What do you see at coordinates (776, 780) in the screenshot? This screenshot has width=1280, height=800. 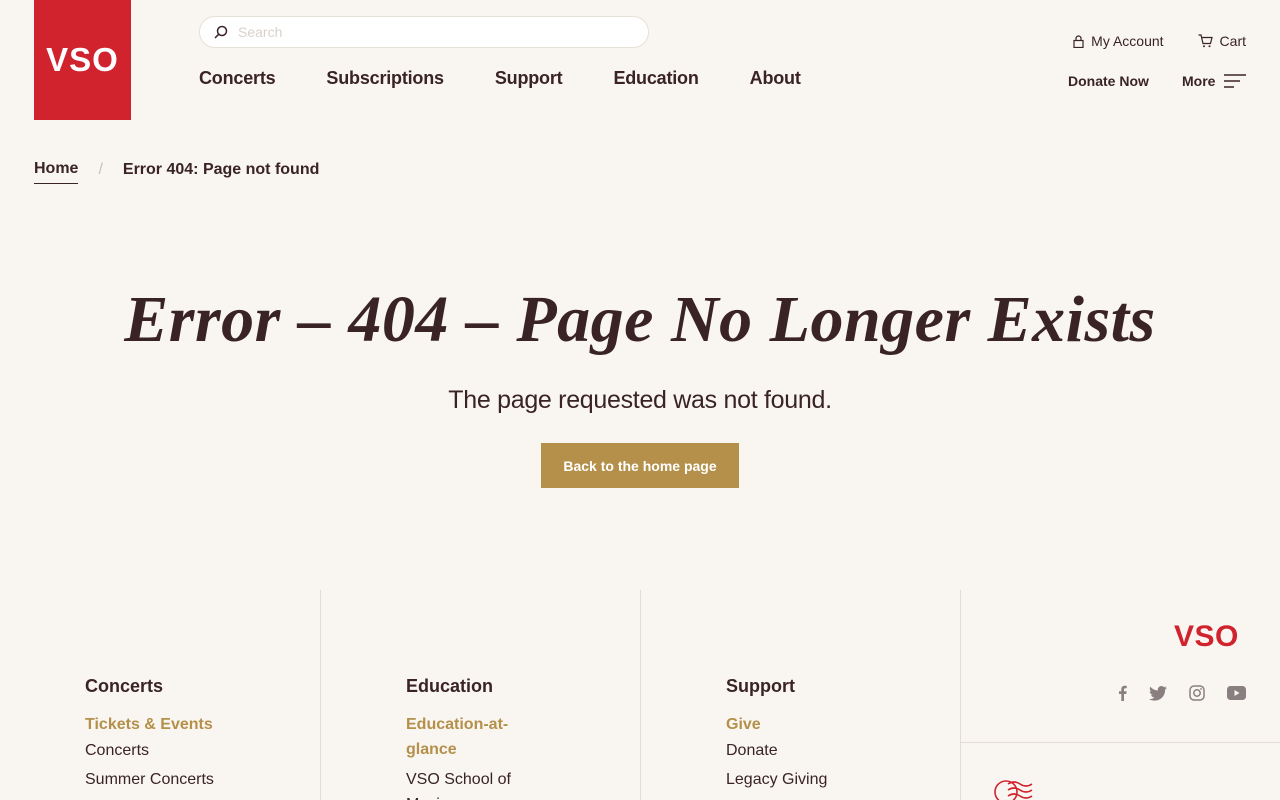 I see `footer-link-legacy-giving: Legacy Giving` at bounding box center [776, 780].